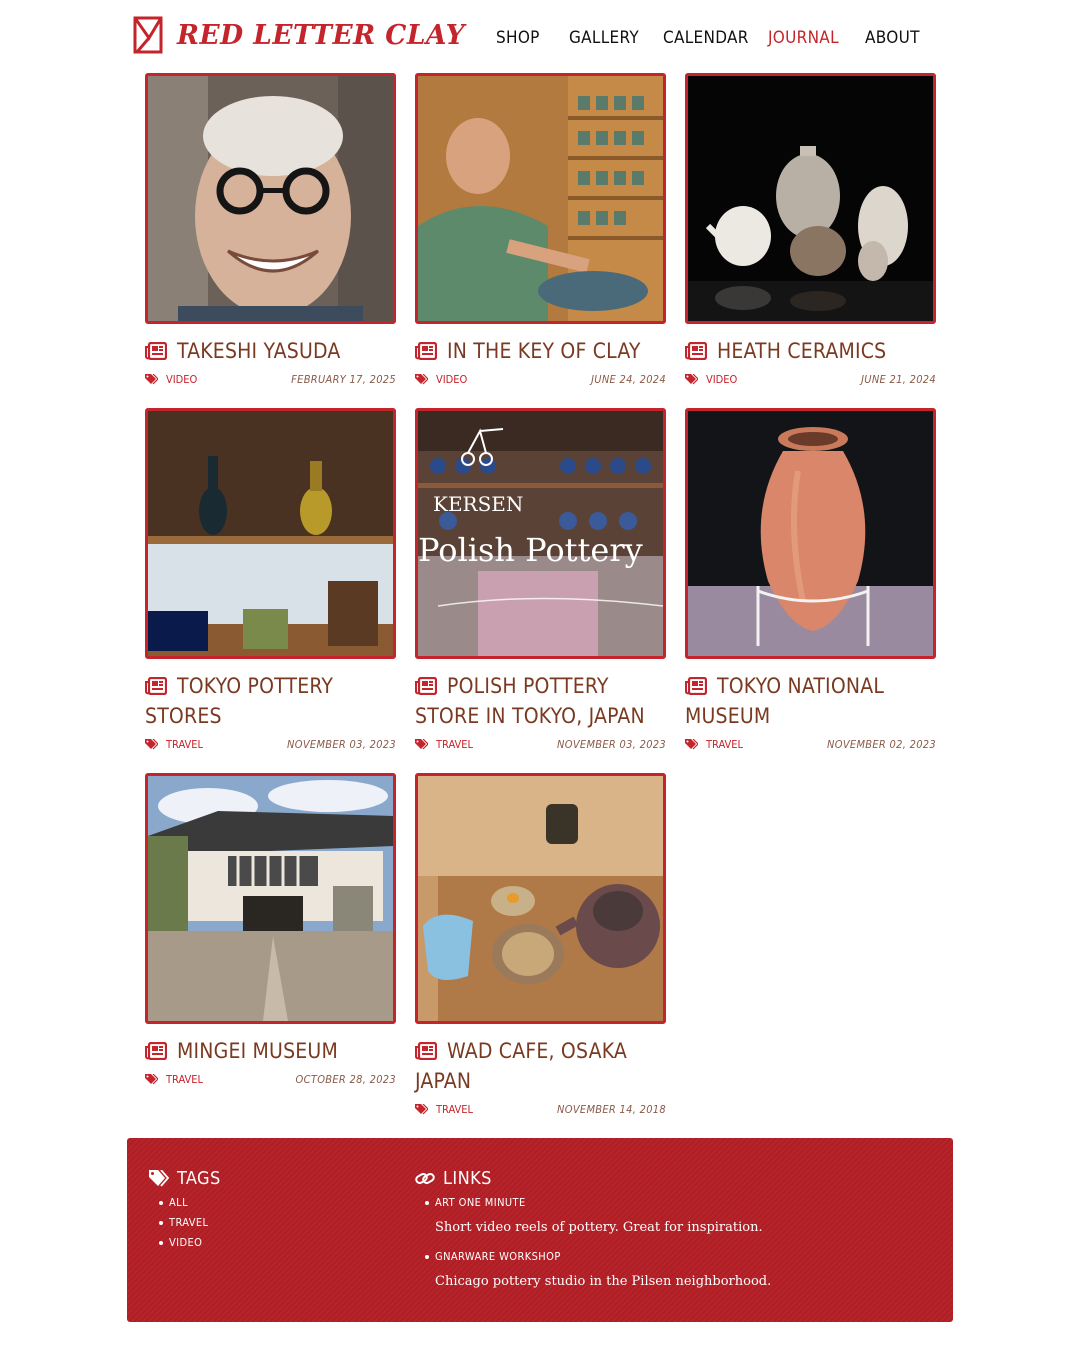  I want to click on post-card: MINGEI MUSEUM TRAVEL OCTOBER 28, 2023, so click(270, 931).